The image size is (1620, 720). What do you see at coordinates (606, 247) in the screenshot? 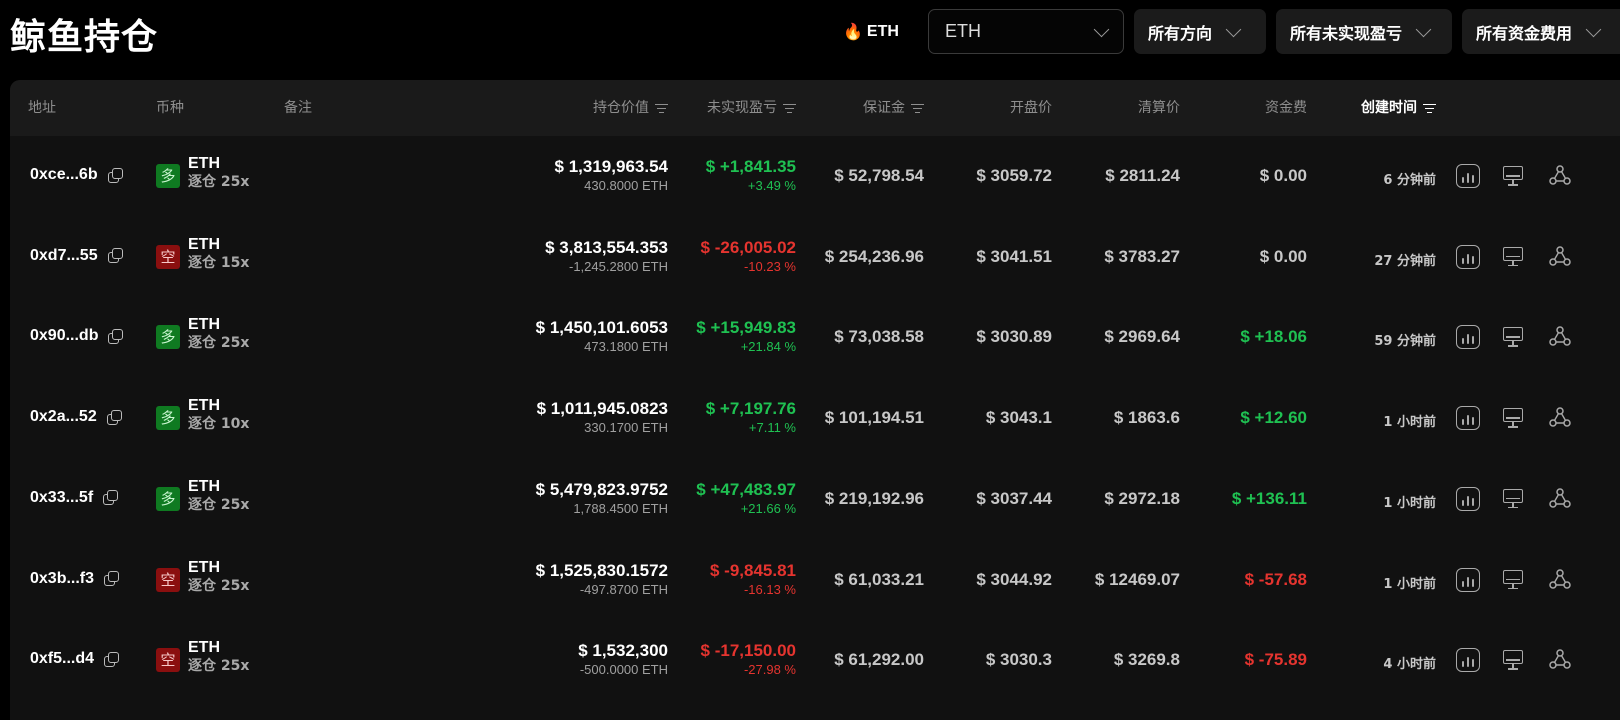
I see `position-value: $ 3,813,554.353` at bounding box center [606, 247].